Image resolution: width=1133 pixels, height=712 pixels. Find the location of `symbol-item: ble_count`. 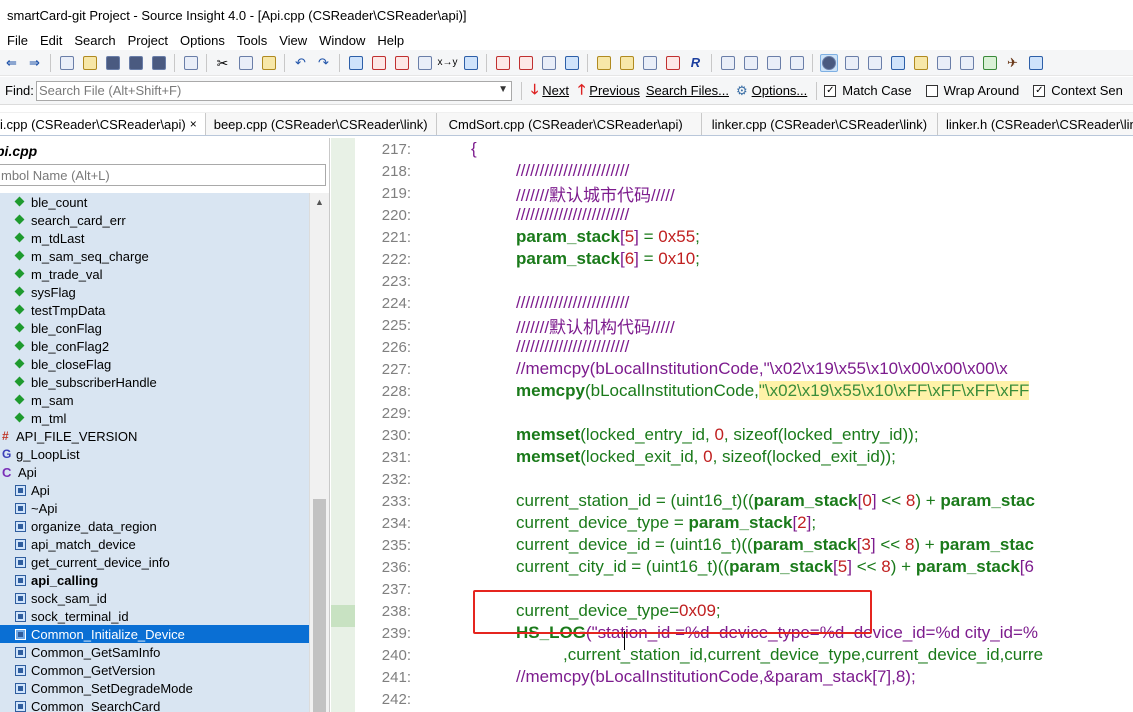

symbol-item: ble_count is located at coordinates (154, 202).